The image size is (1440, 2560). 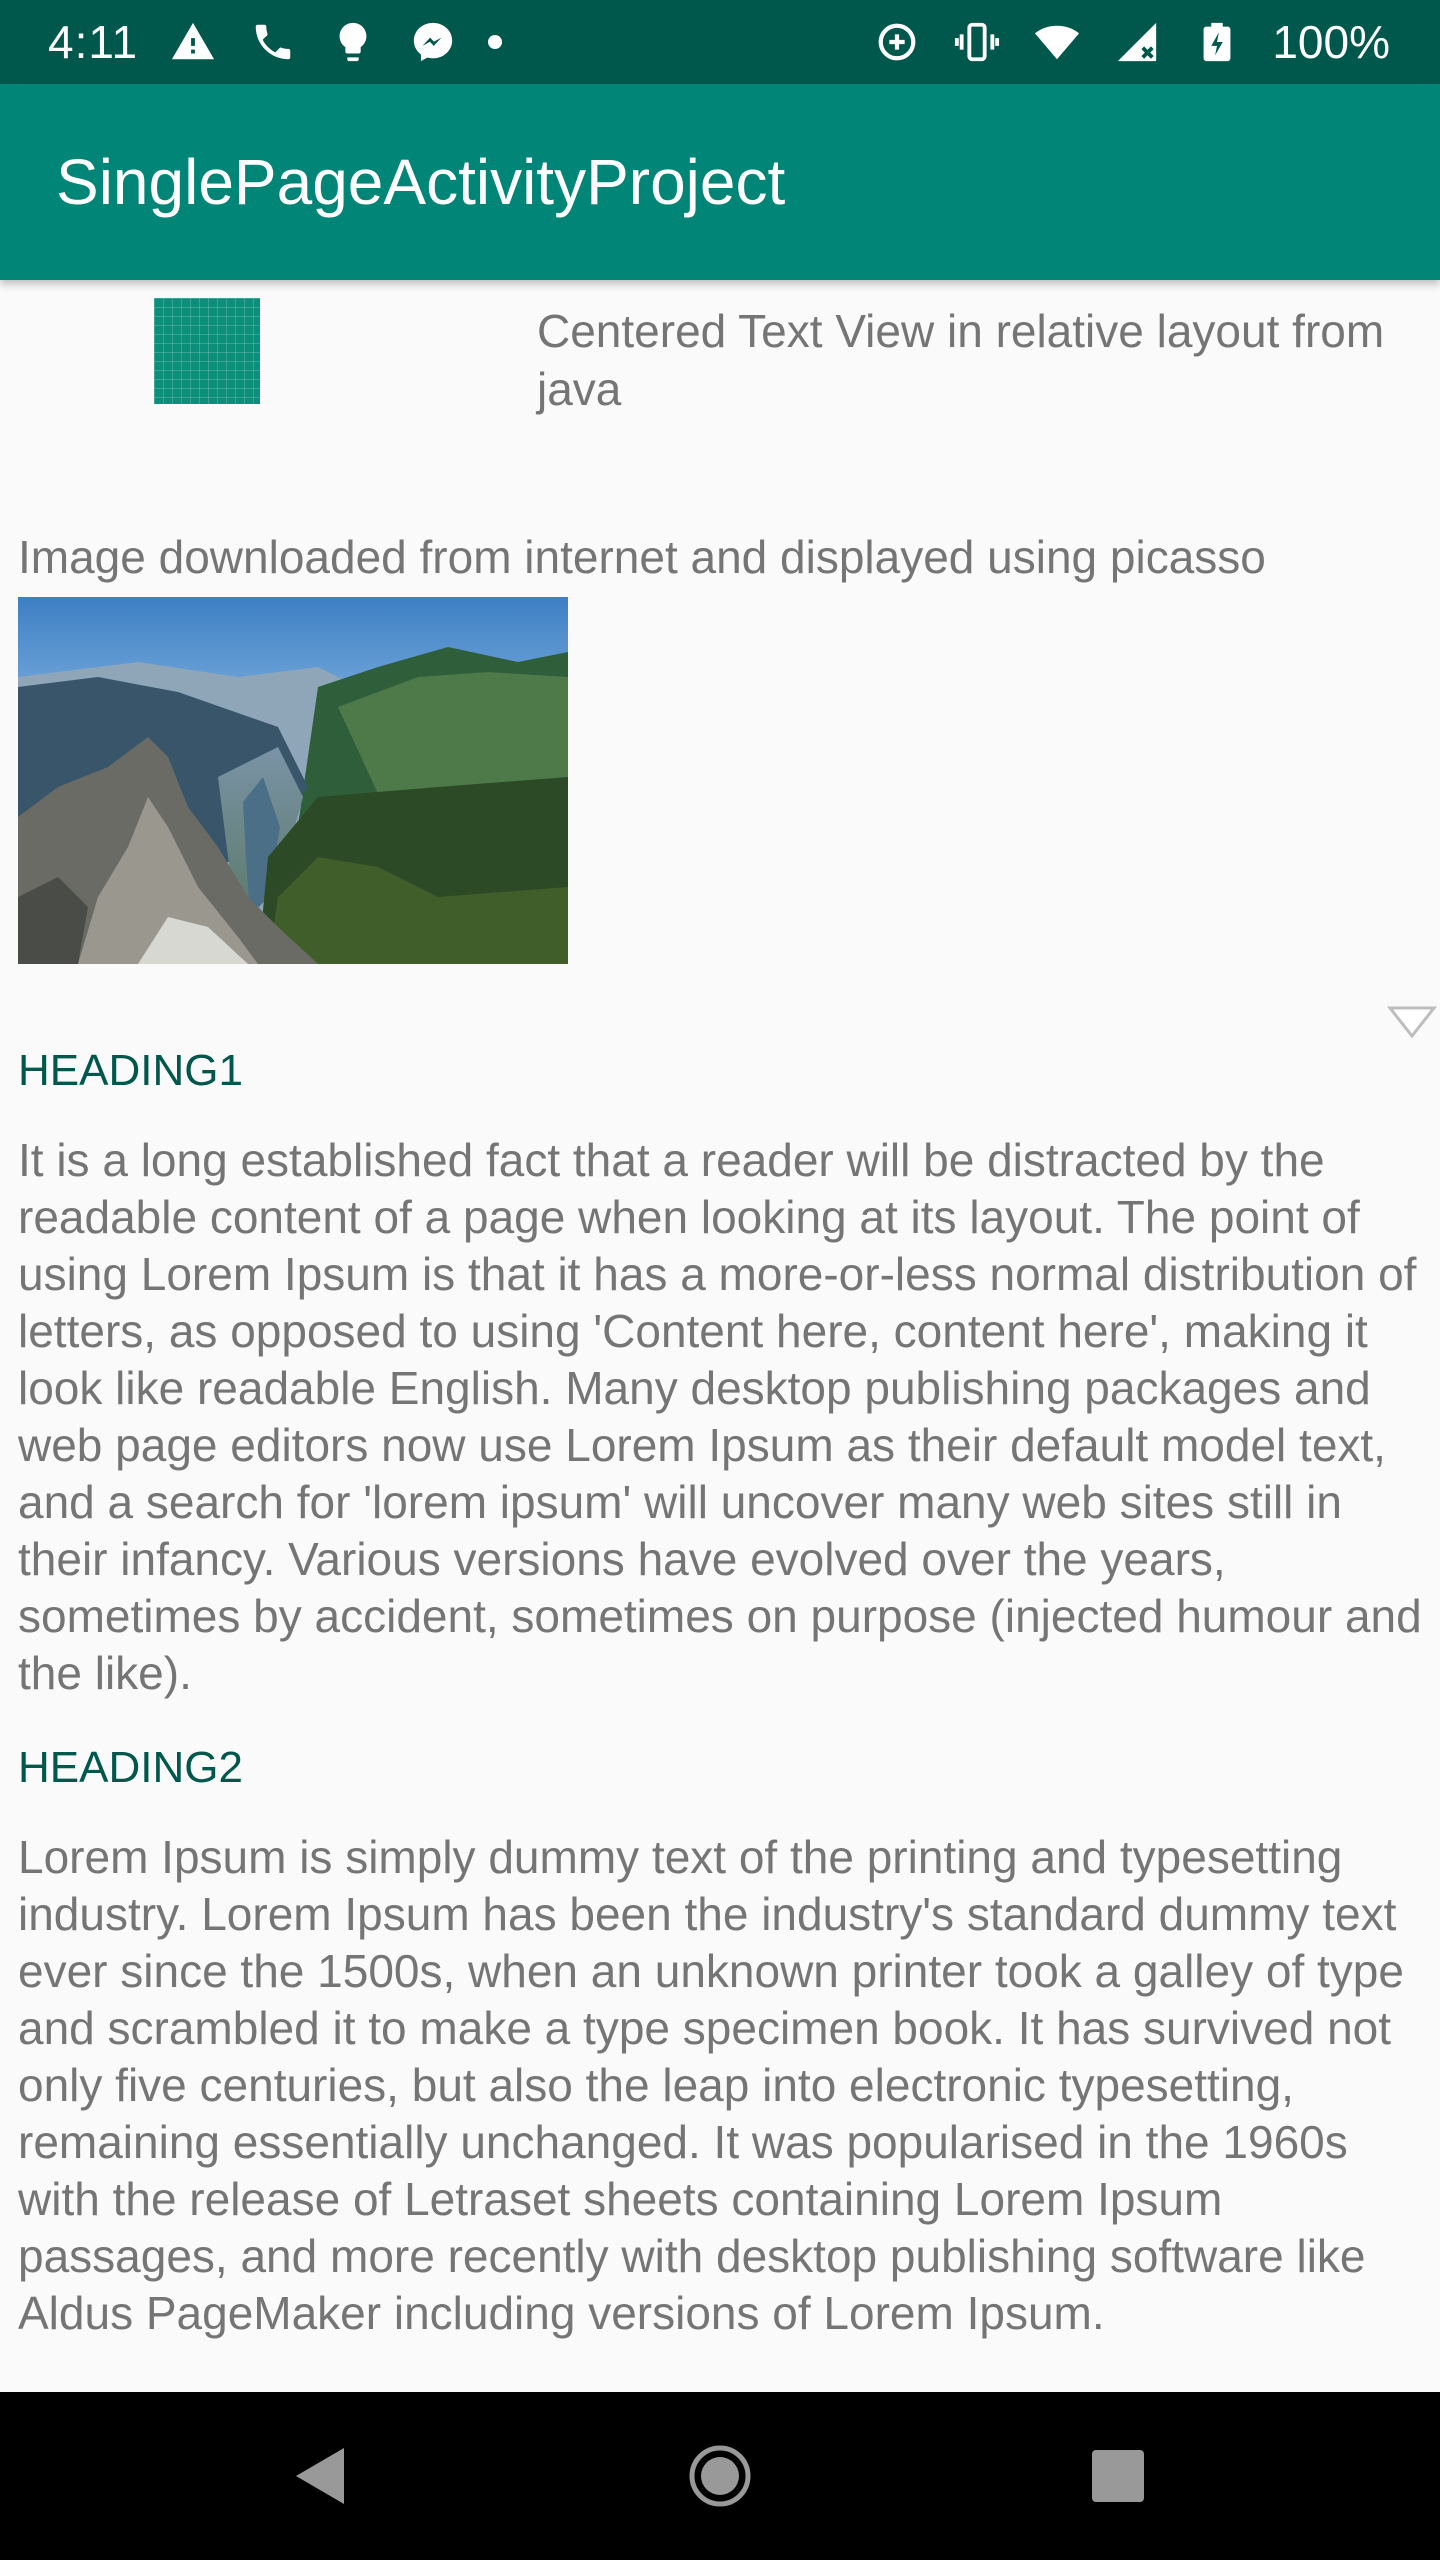 I want to click on back-button, so click(x=320, y=2476).